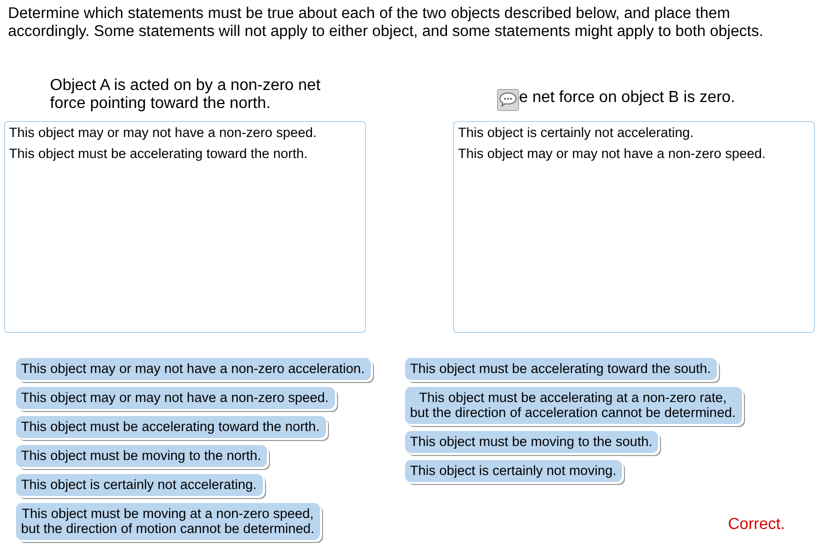  Describe the element at coordinates (508, 100) in the screenshot. I see `speech-bubble-icon` at that location.